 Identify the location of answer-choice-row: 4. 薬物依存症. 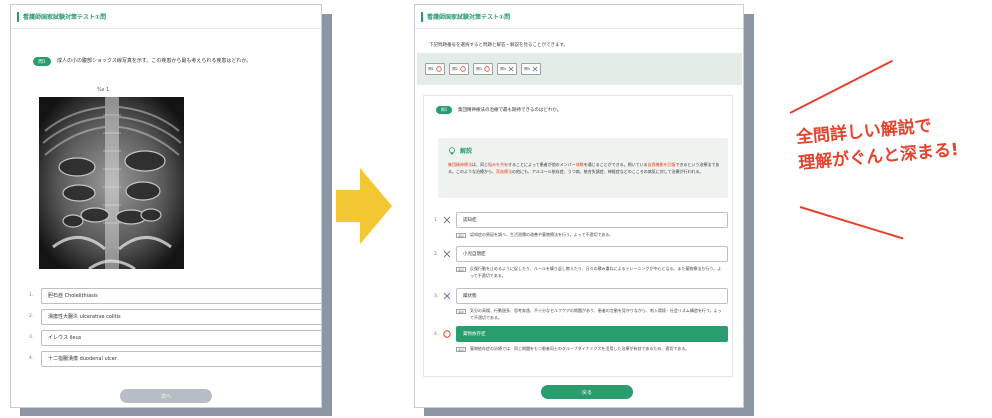
(581, 334).